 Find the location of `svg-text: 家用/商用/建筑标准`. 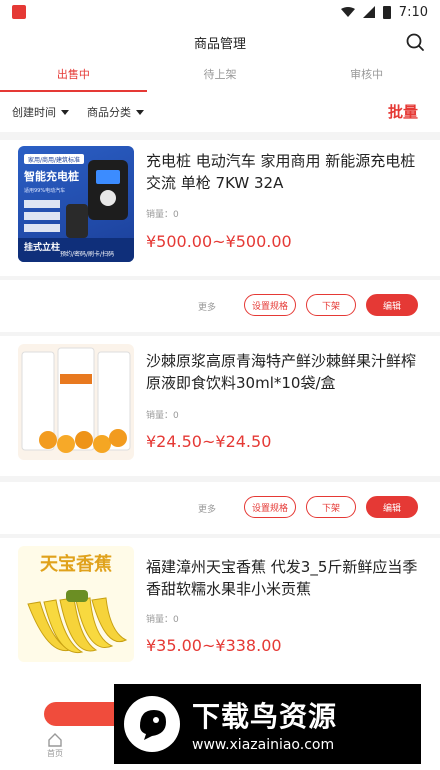

svg-text: 家用/商用/建筑标准 is located at coordinates (54, 160).